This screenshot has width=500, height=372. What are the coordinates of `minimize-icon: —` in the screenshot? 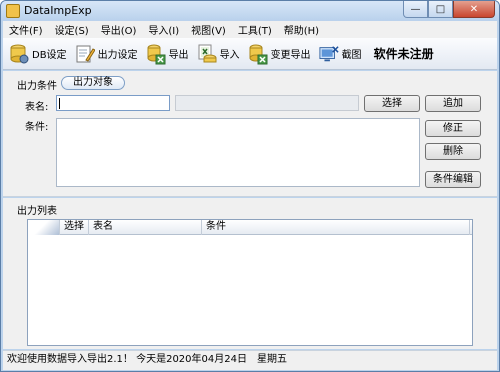 It's located at (415, 9).